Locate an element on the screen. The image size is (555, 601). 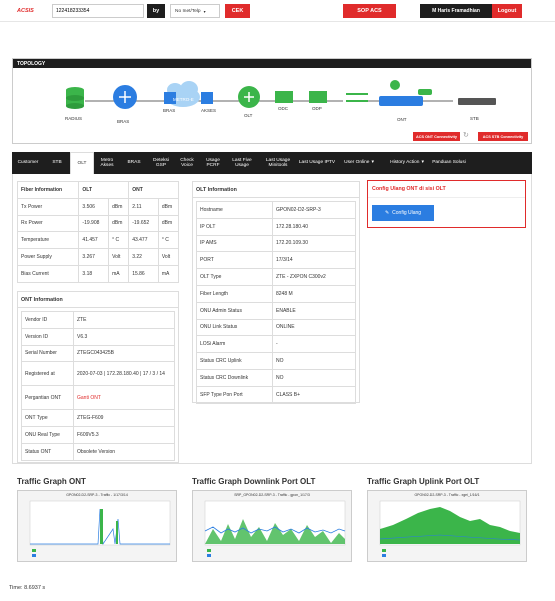
table-row: PORT 17/3/14 is located at coordinates (276, 260).